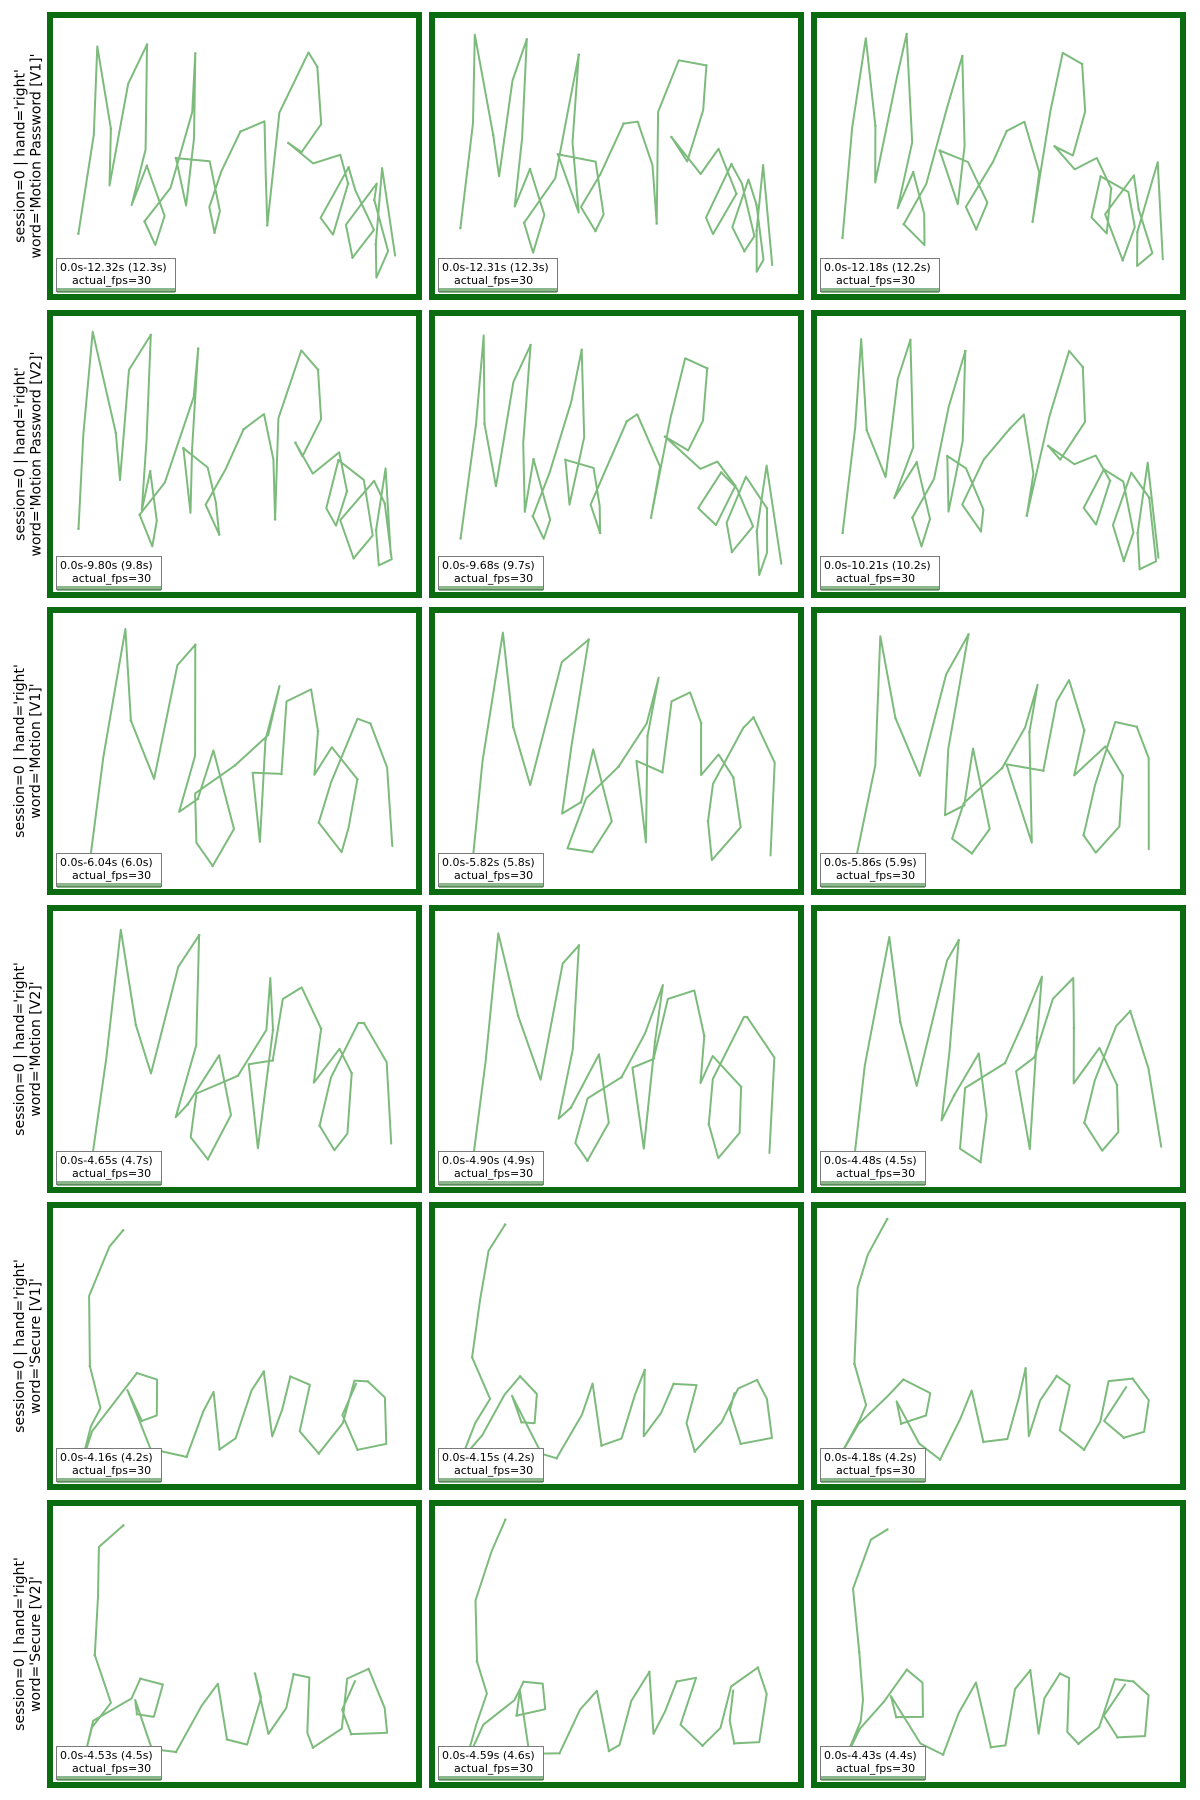 The width and height of the screenshot is (1200, 1800). I want to click on panel-info-box: 0.0s-4.90s (4.9s) actual_fps=30, so click(491, 1168).